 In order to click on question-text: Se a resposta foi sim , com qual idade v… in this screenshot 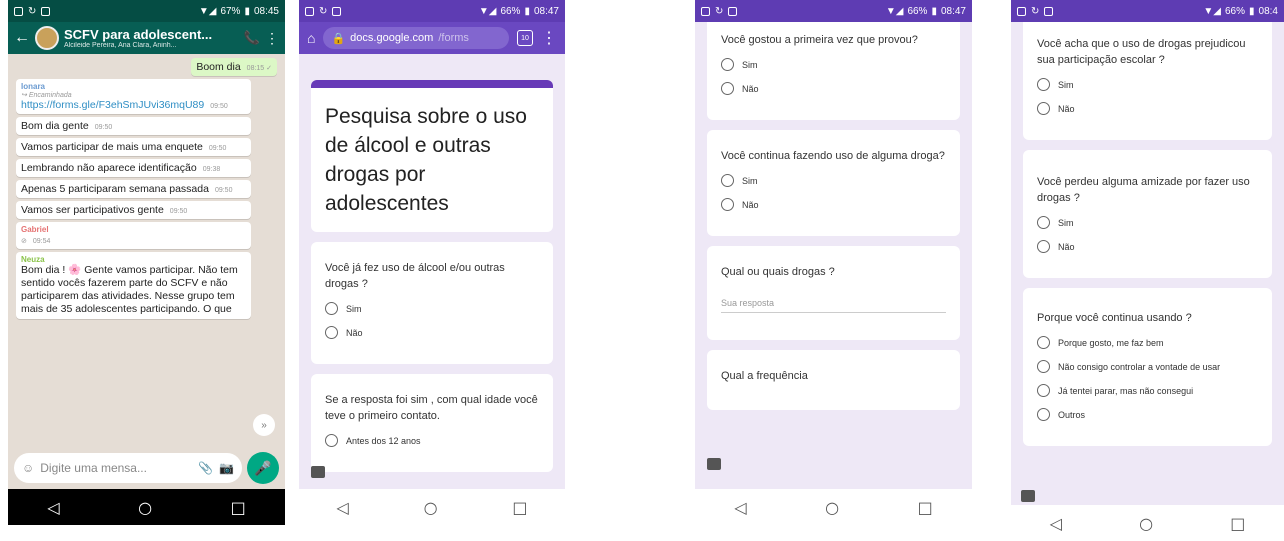, I will do `click(431, 408)`.